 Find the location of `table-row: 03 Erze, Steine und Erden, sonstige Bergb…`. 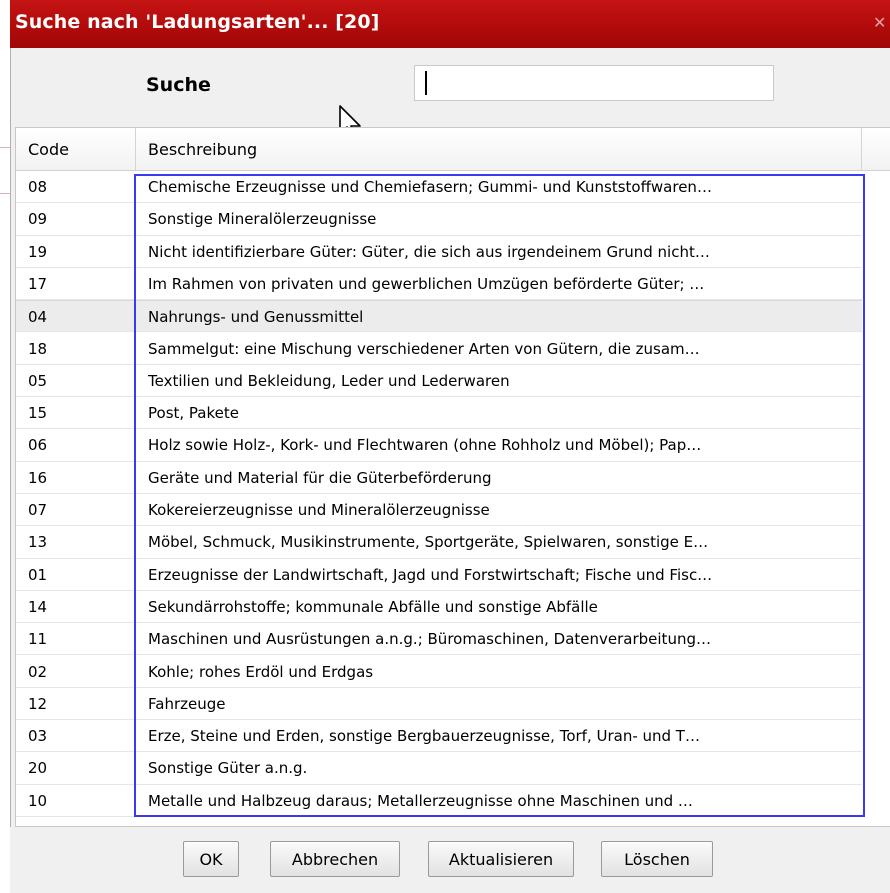

table-row: 03 Erze, Steine und Erden, sonstige Bergb… is located at coordinates (439, 736).